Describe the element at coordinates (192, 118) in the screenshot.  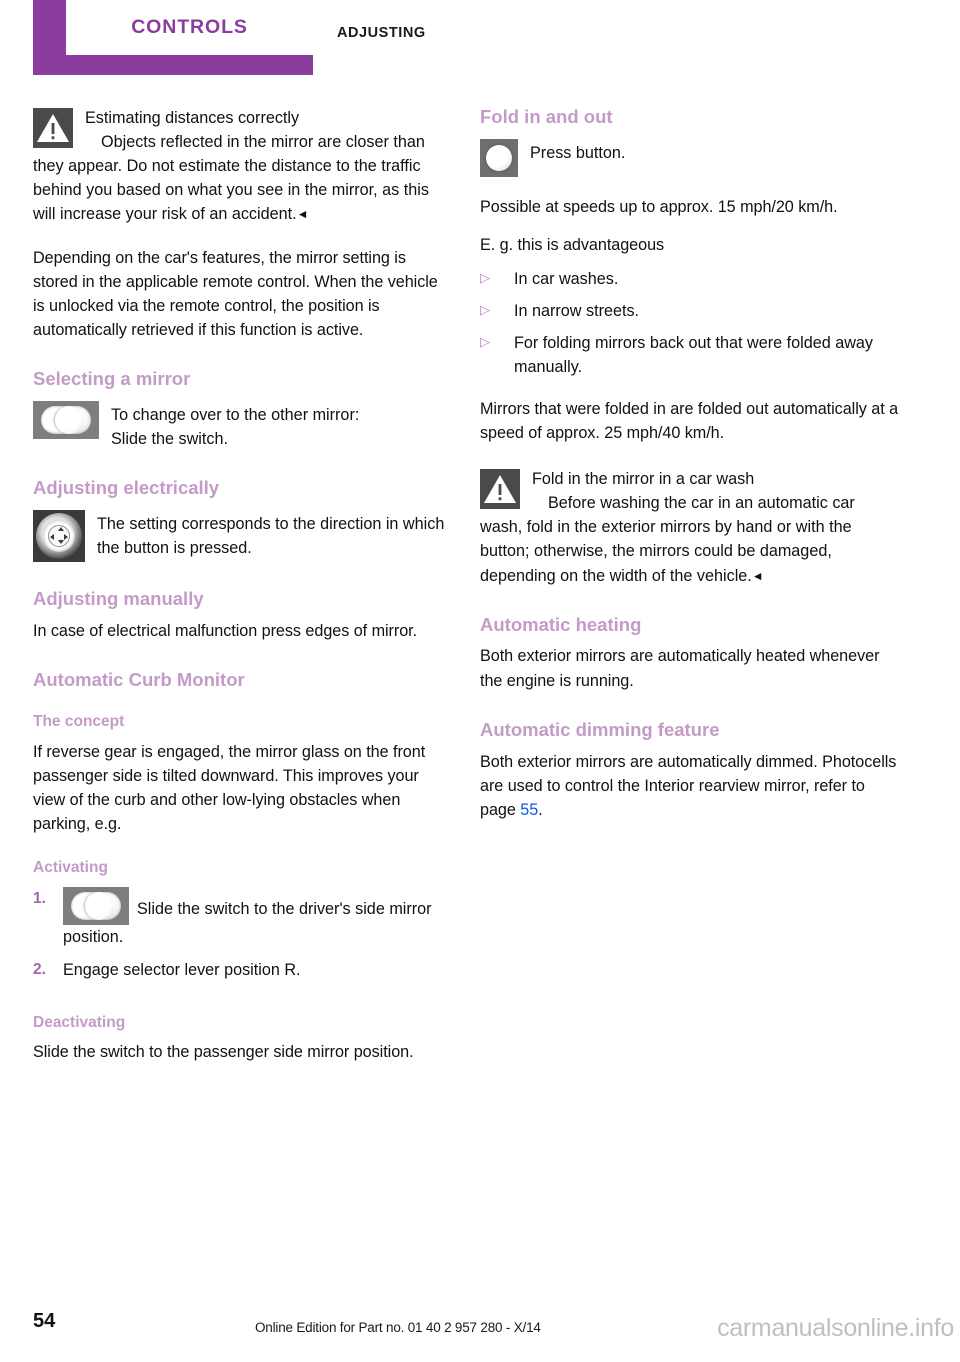
I see `warning-title: Estimating distances correctly` at that location.